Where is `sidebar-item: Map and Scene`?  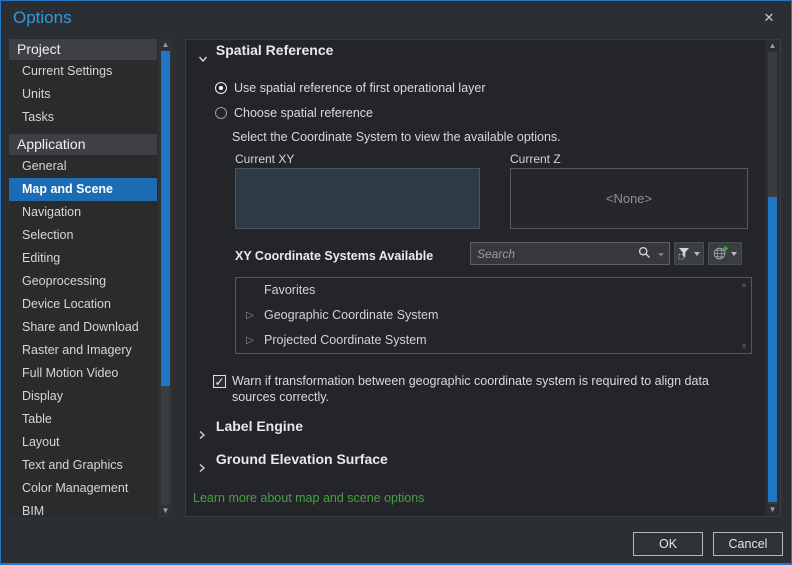
sidebar-item: Map and Scene is located at coordinates (83, 189).